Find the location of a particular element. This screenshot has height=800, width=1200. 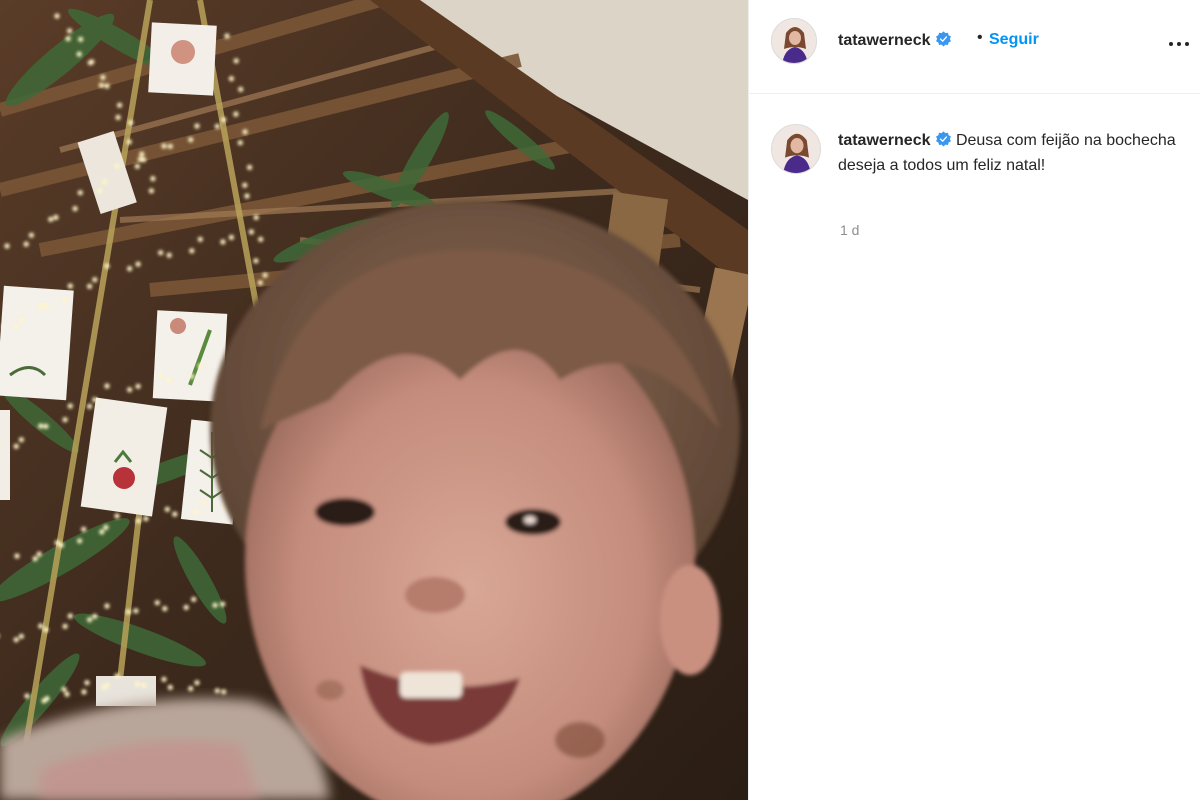

header-username: tatawerneck is located at coordinates (895, 40).